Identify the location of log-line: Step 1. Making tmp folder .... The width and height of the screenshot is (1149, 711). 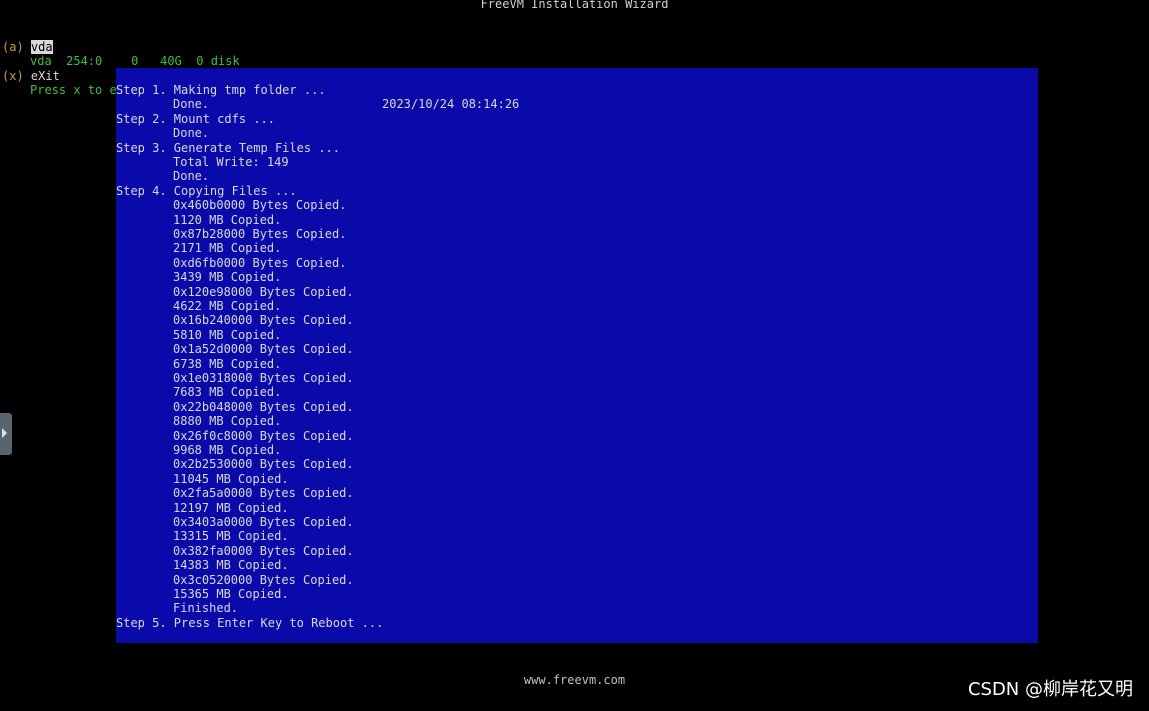
(221, 90).